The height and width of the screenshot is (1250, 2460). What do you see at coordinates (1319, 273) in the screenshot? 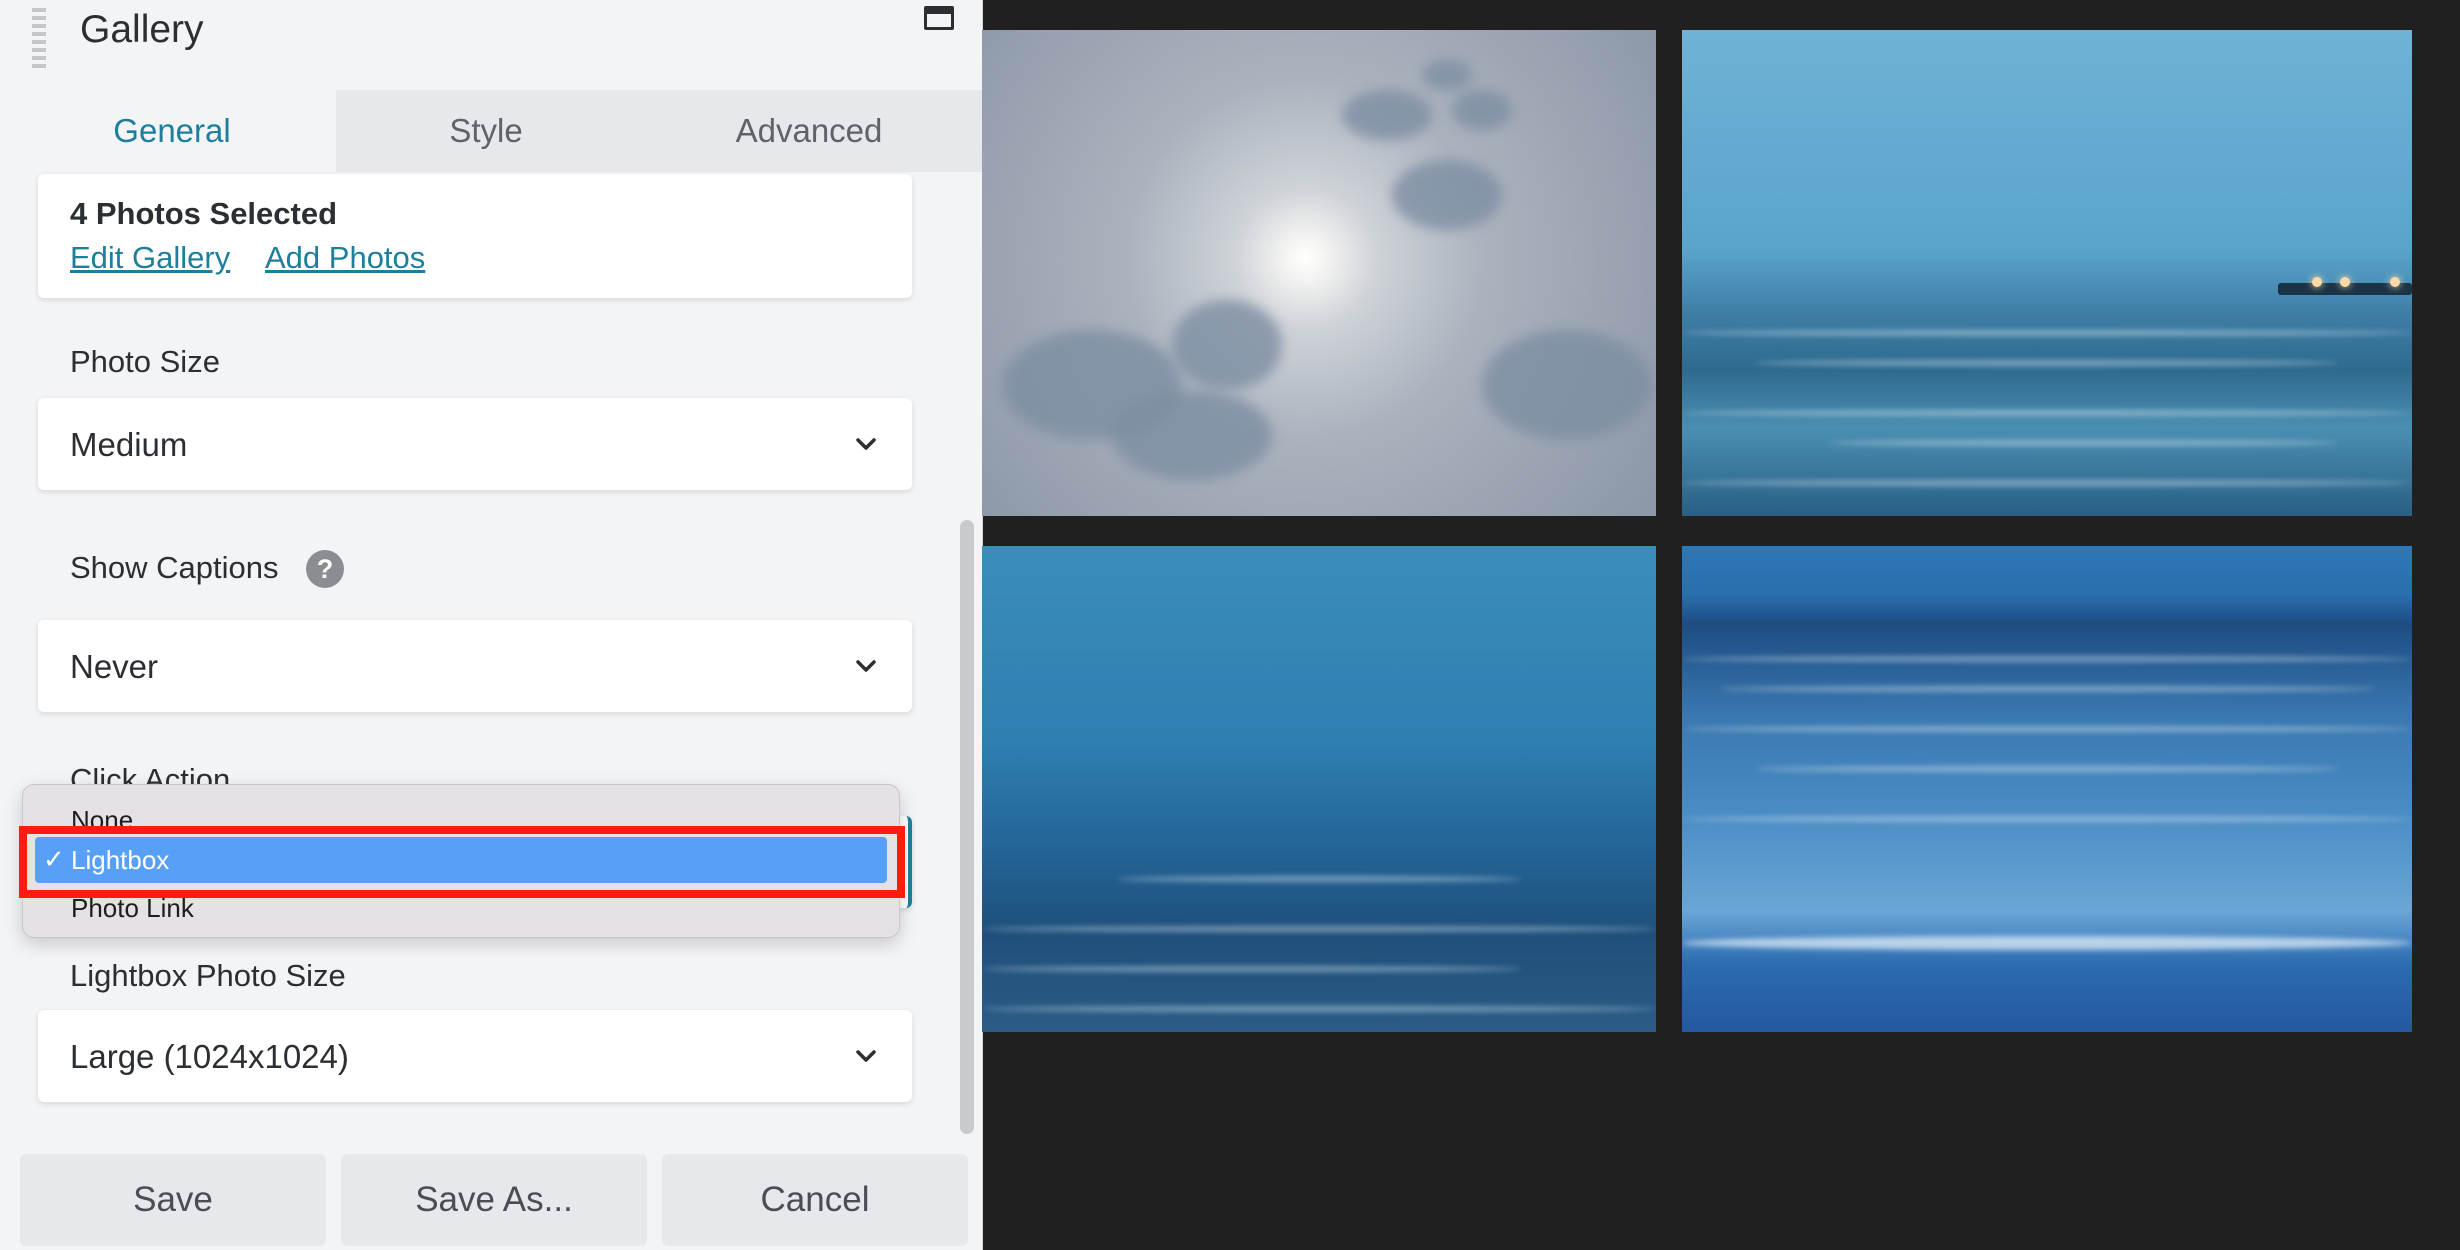
I see `gallery-photo-sky` at bounding box center [1319, 273].